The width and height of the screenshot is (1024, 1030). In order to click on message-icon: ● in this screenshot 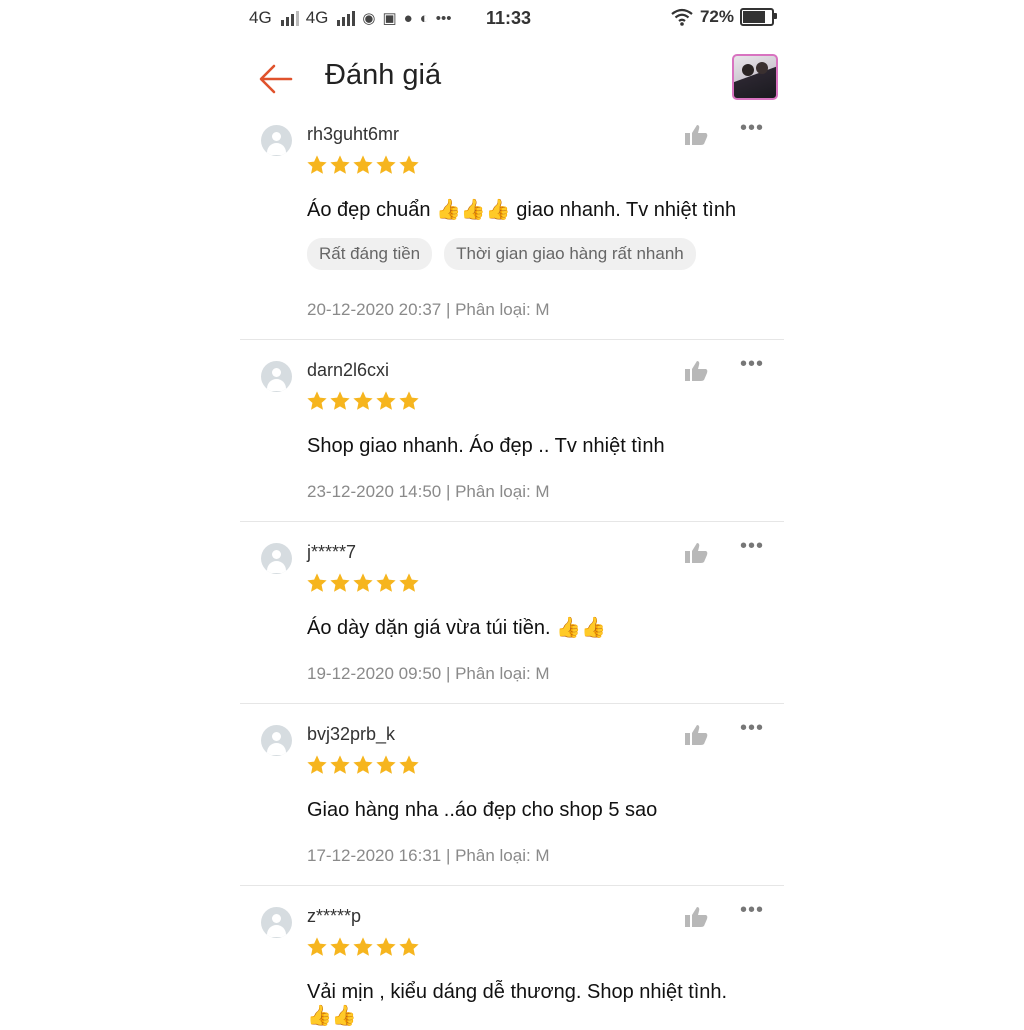, I will do `click(408, 18)`.